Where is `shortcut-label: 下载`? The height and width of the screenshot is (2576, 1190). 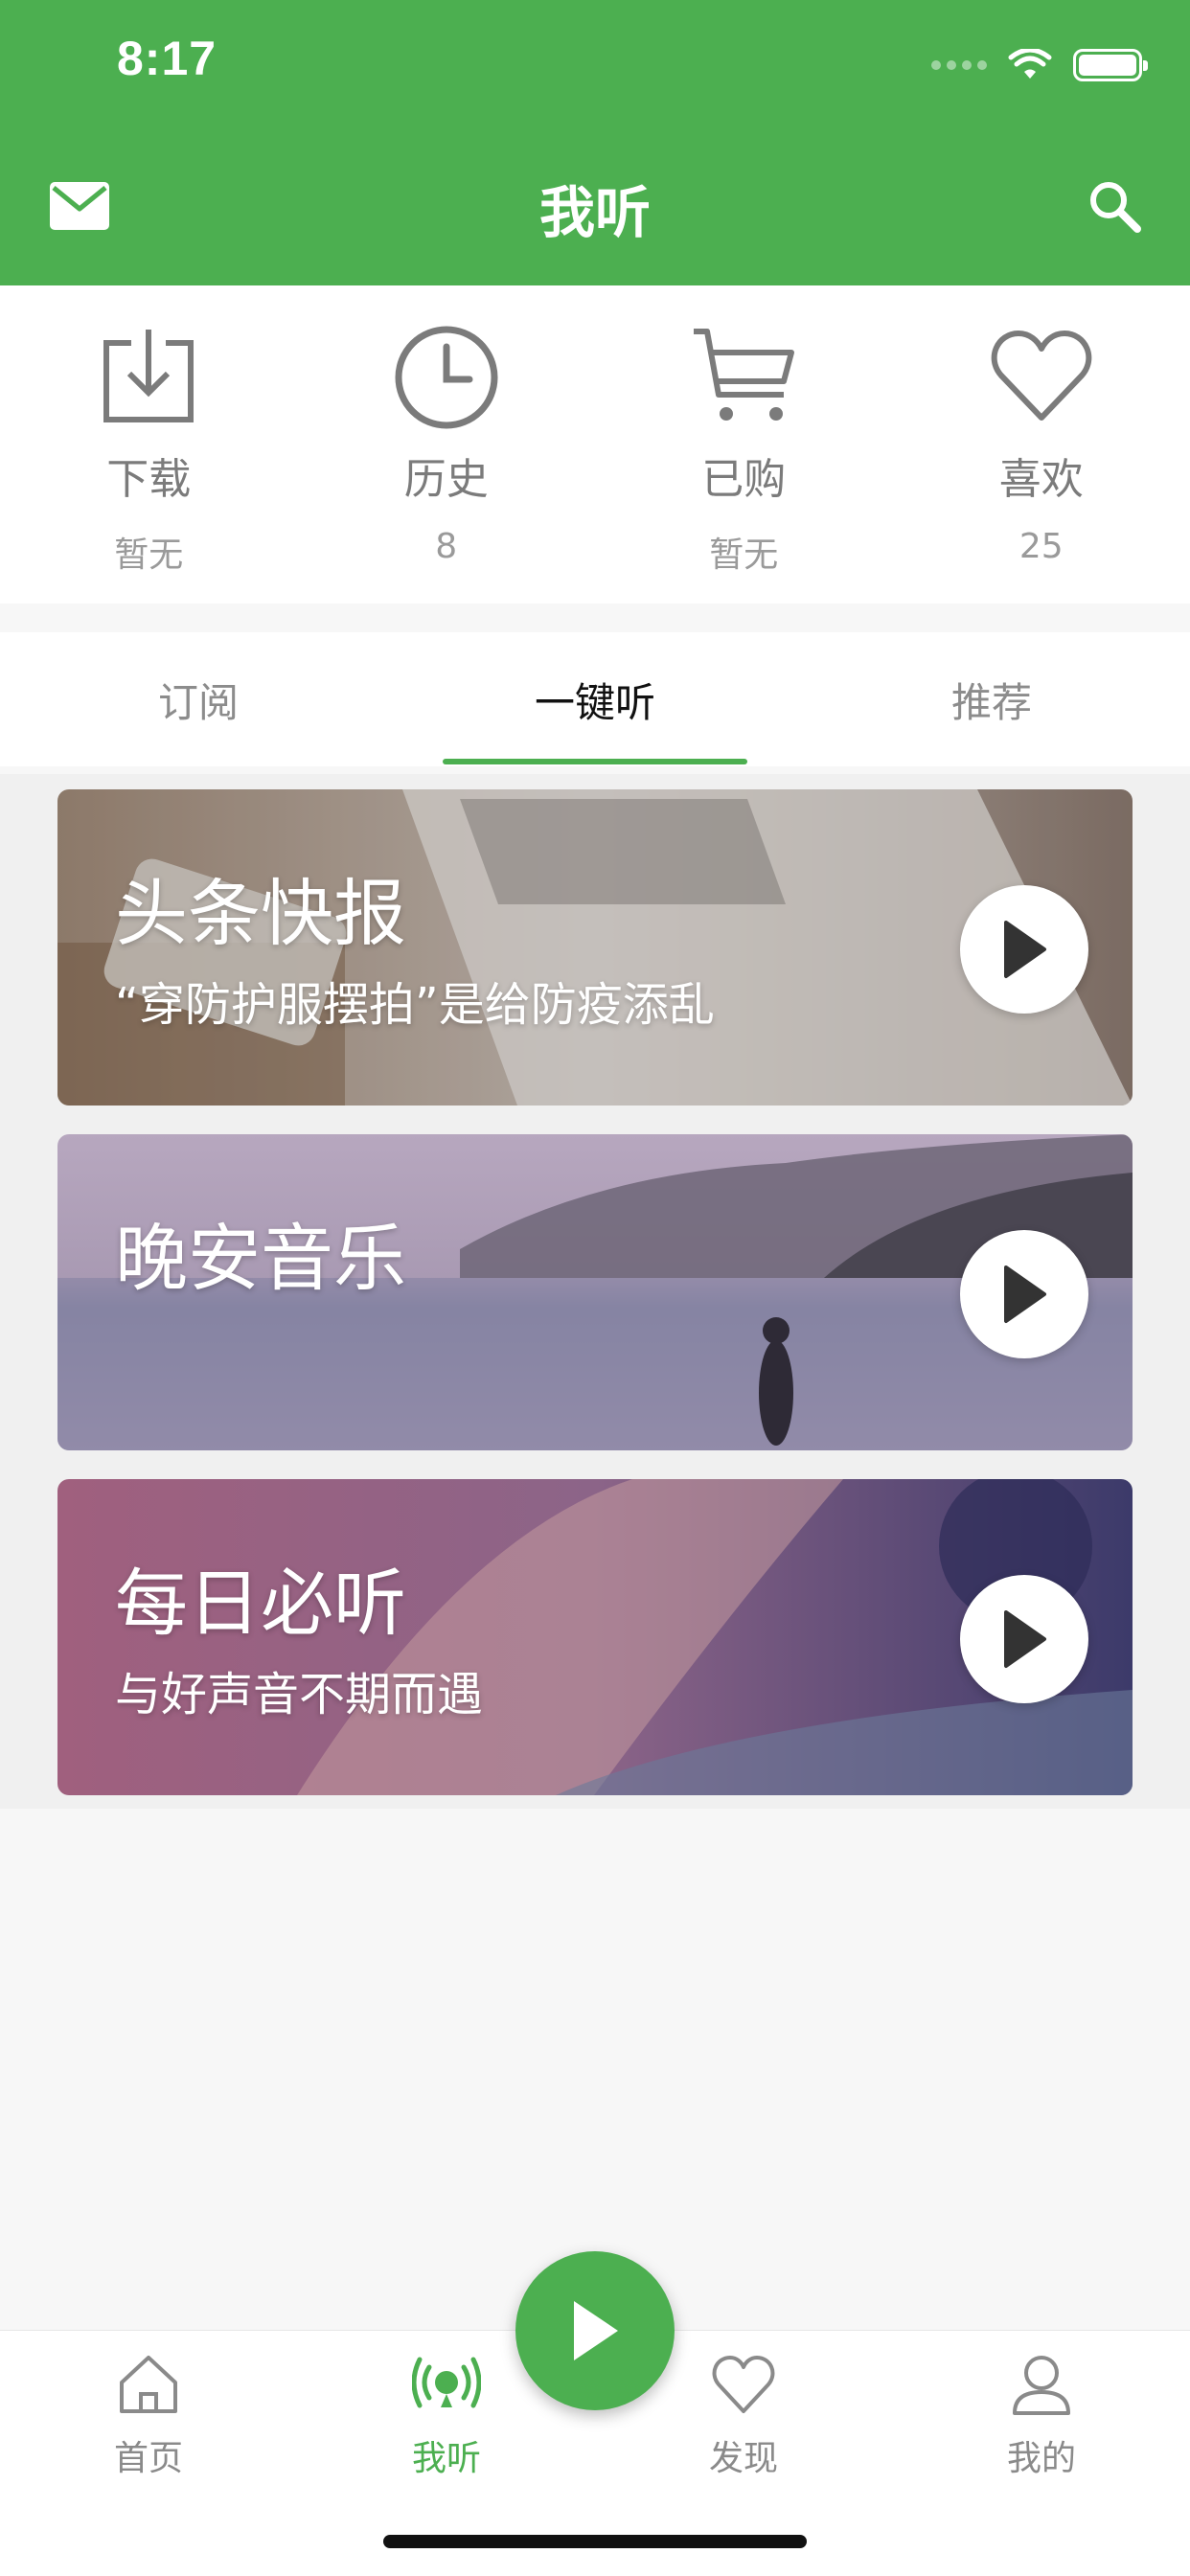
shortcut-label: 下载 is located at coordinates (148, 476).